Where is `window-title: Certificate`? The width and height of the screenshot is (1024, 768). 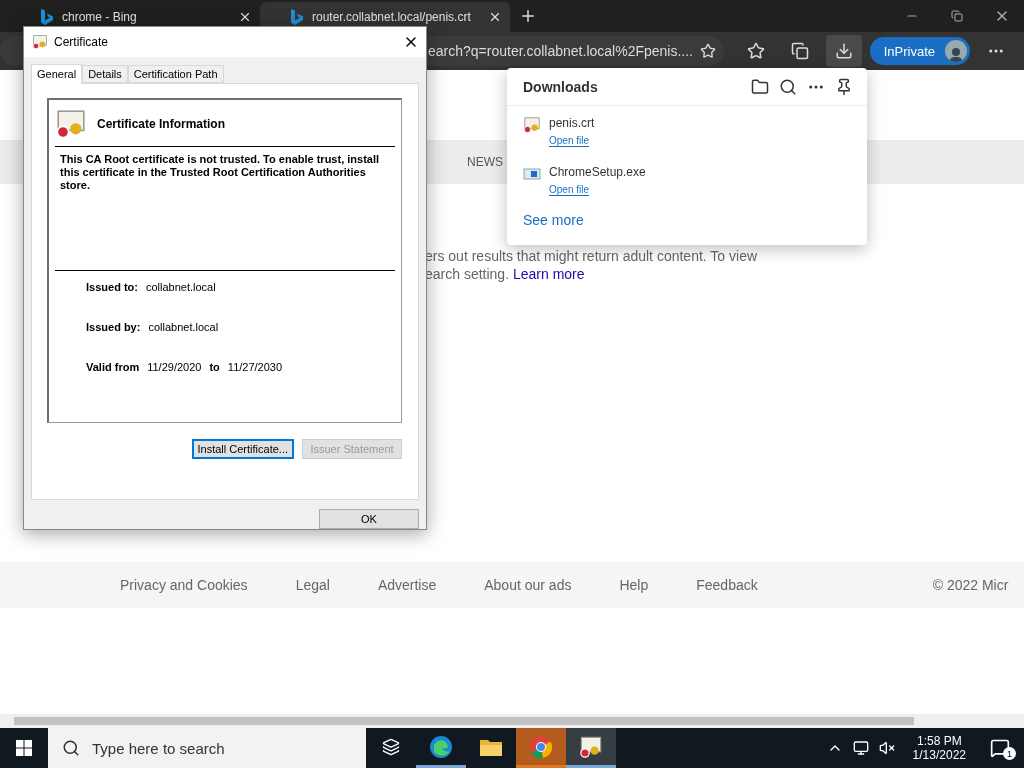 window-title: Certificate is located at coordinates (82, 41).